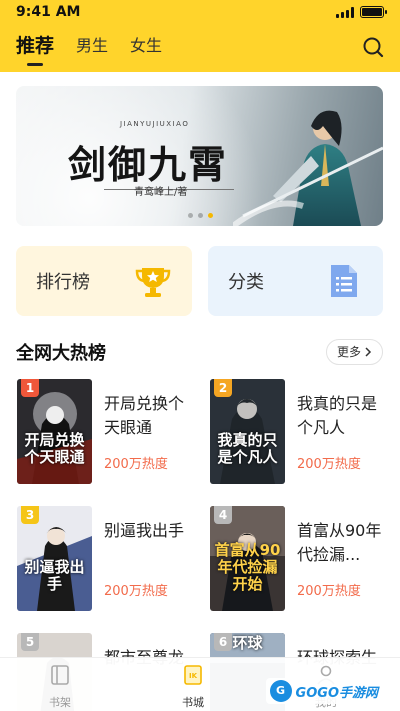 Image resolution: width=400 pixels, height=711 pixels. Describe the element at coordinates (223, 515) in the screenshot. I see `rank-badge: 4` at that location.